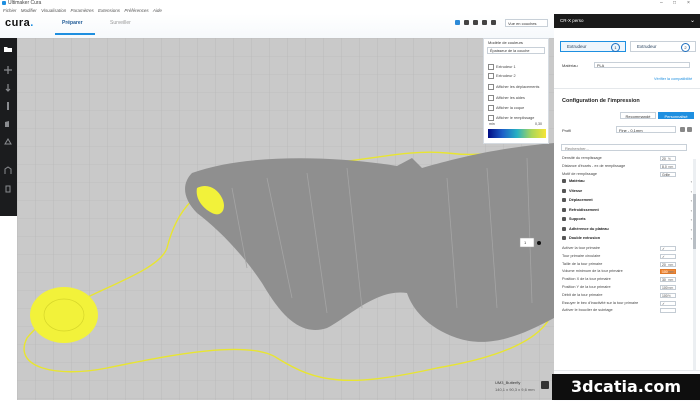  I want to click on setting-row: Position X de la tour primaire 30 mm, so click(624, 279).